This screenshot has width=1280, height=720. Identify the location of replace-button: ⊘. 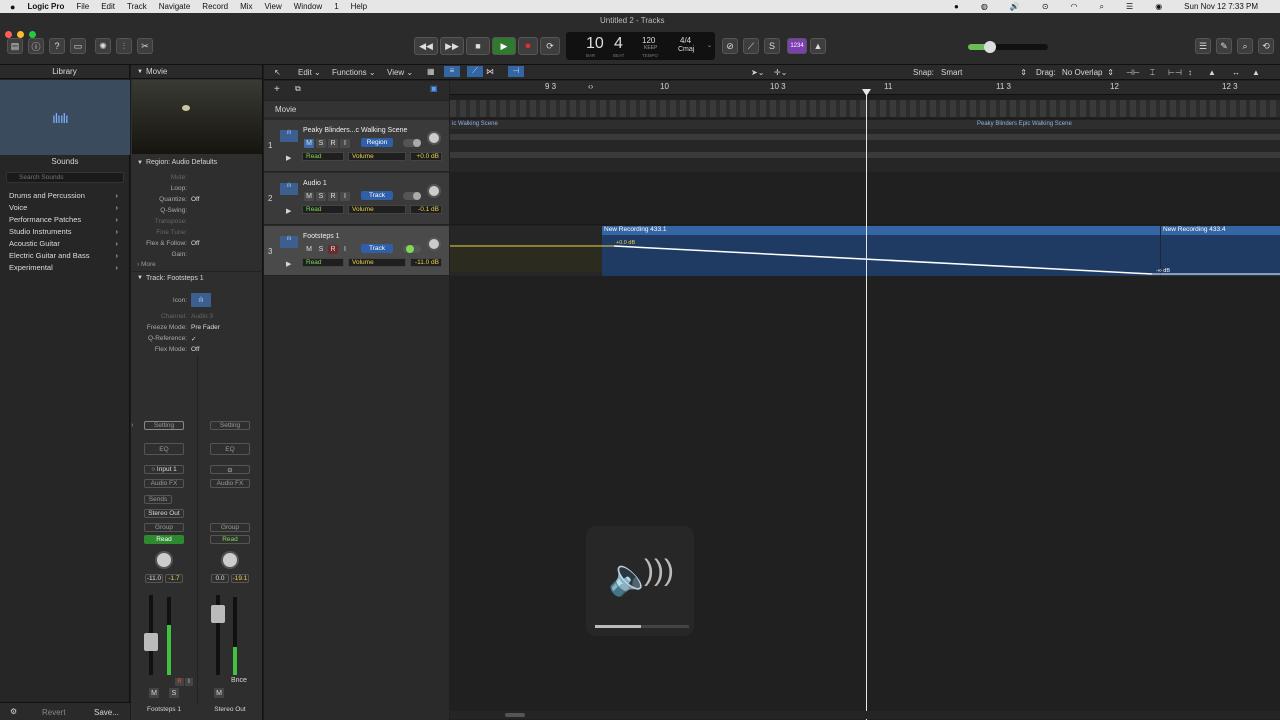
(730, 46).